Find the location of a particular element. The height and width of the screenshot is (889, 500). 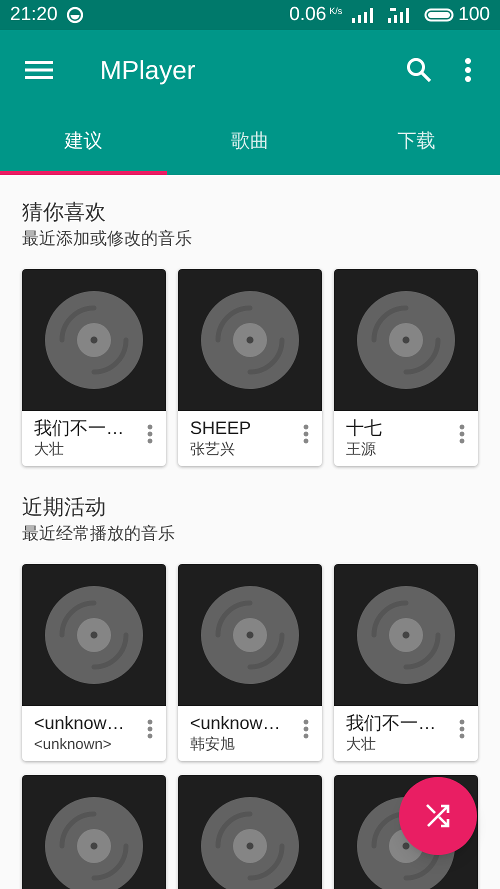

search-icon is located at coordinates (419, 70).